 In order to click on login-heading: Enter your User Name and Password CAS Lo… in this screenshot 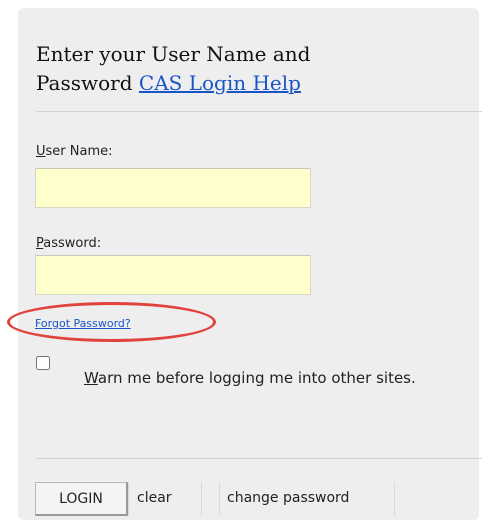, I will do `click(216, 69)`.